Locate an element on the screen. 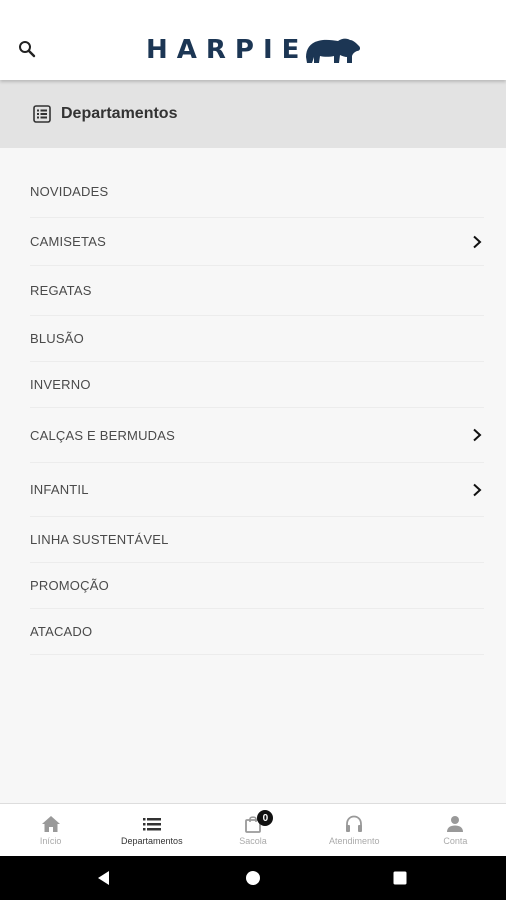 The height and width of the screenshot is (900, 506). recents-icon is located at coordinates (400, 878).